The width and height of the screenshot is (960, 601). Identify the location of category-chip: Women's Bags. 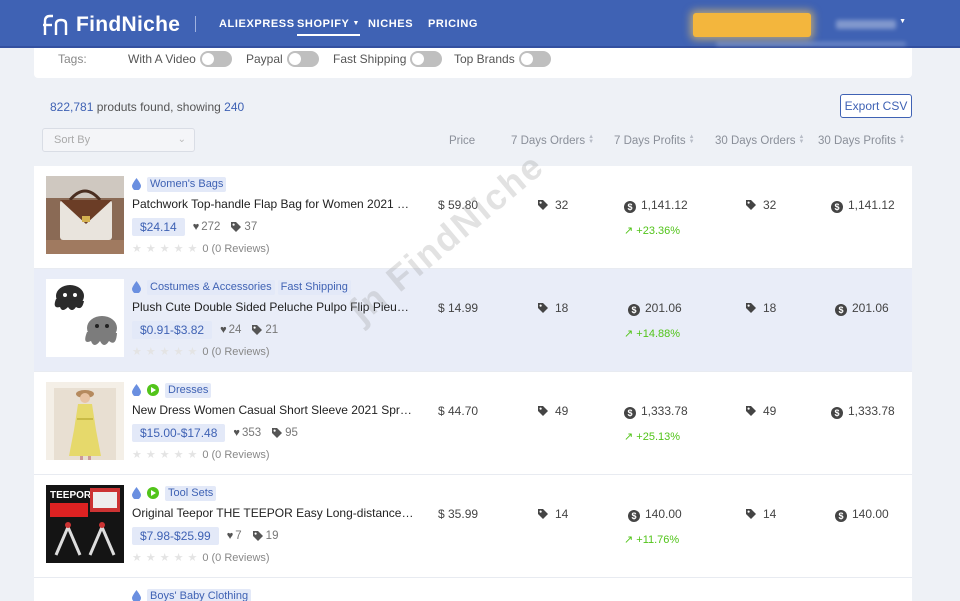
(187, 184).